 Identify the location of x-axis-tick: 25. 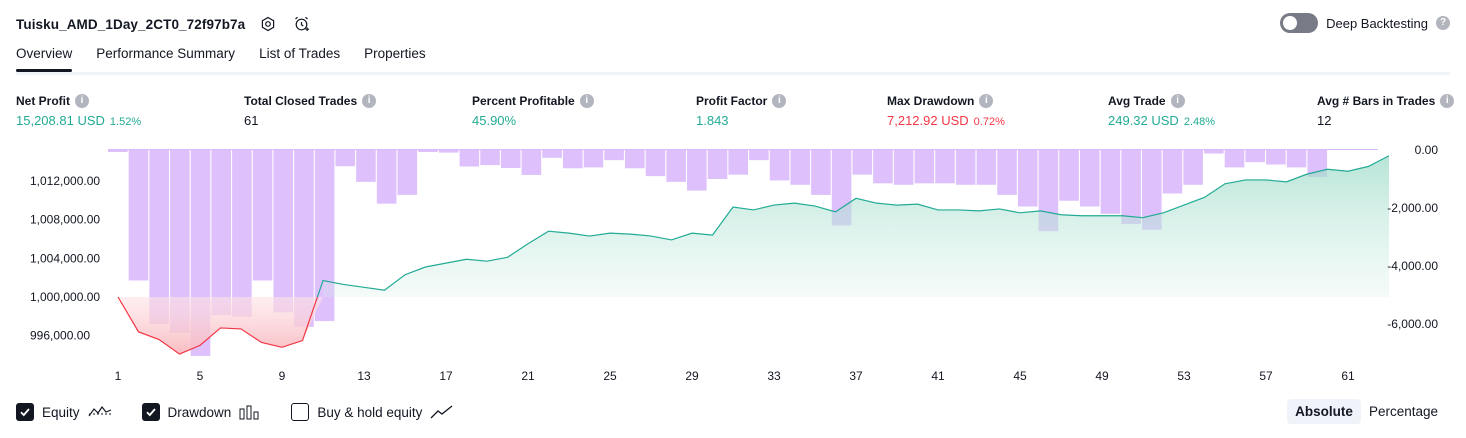
(610, 376).